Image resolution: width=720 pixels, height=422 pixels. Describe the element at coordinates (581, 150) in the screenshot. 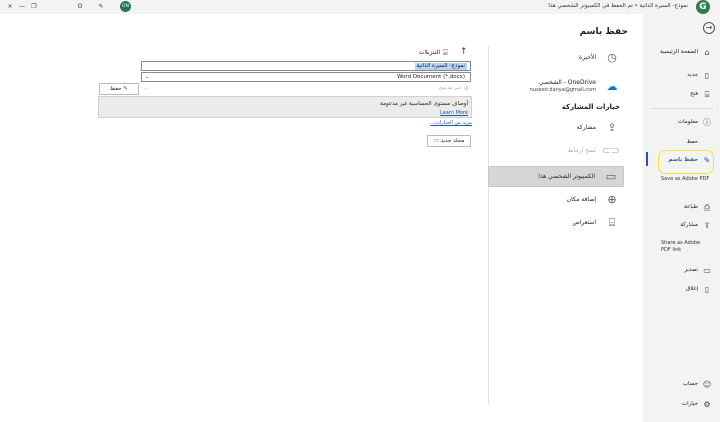

I see `location-copy-link-label: نسخ ارتباط` at that location.